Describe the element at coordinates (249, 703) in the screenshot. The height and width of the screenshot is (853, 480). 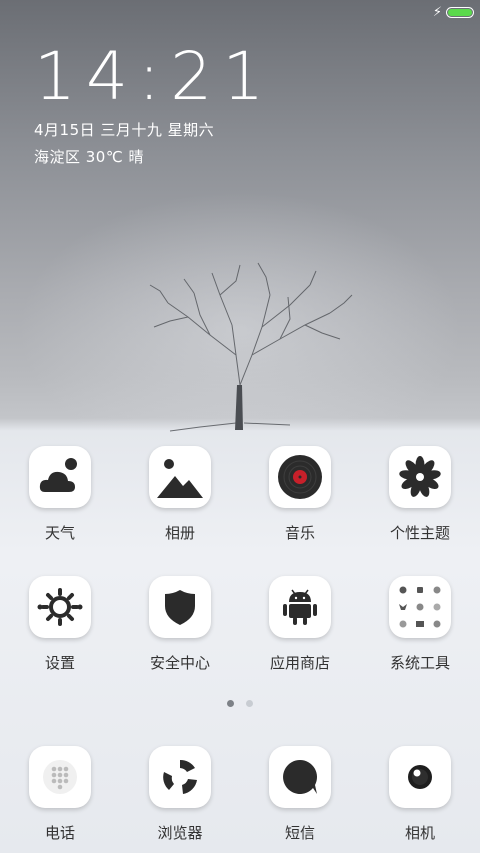
I see `page-dot` at that location.